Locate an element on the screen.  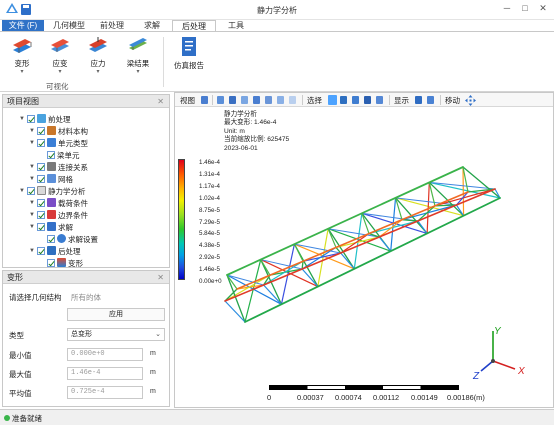
tab-tools: 工具 is located at coordinates (236, 25).